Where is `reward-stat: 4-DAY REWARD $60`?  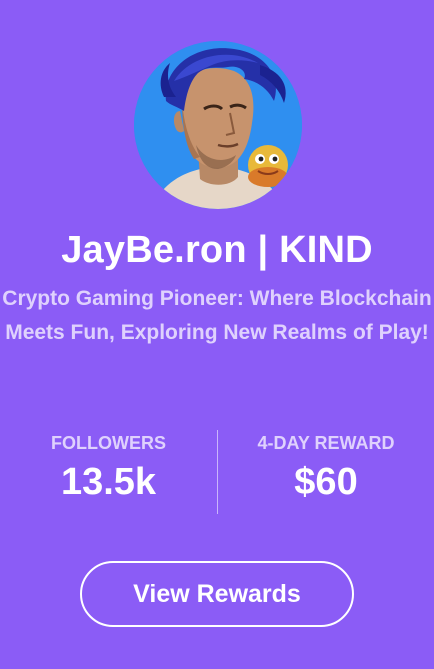
reward-stat: 4-DAY REWARD $60 is located at coordinates (326, 468).